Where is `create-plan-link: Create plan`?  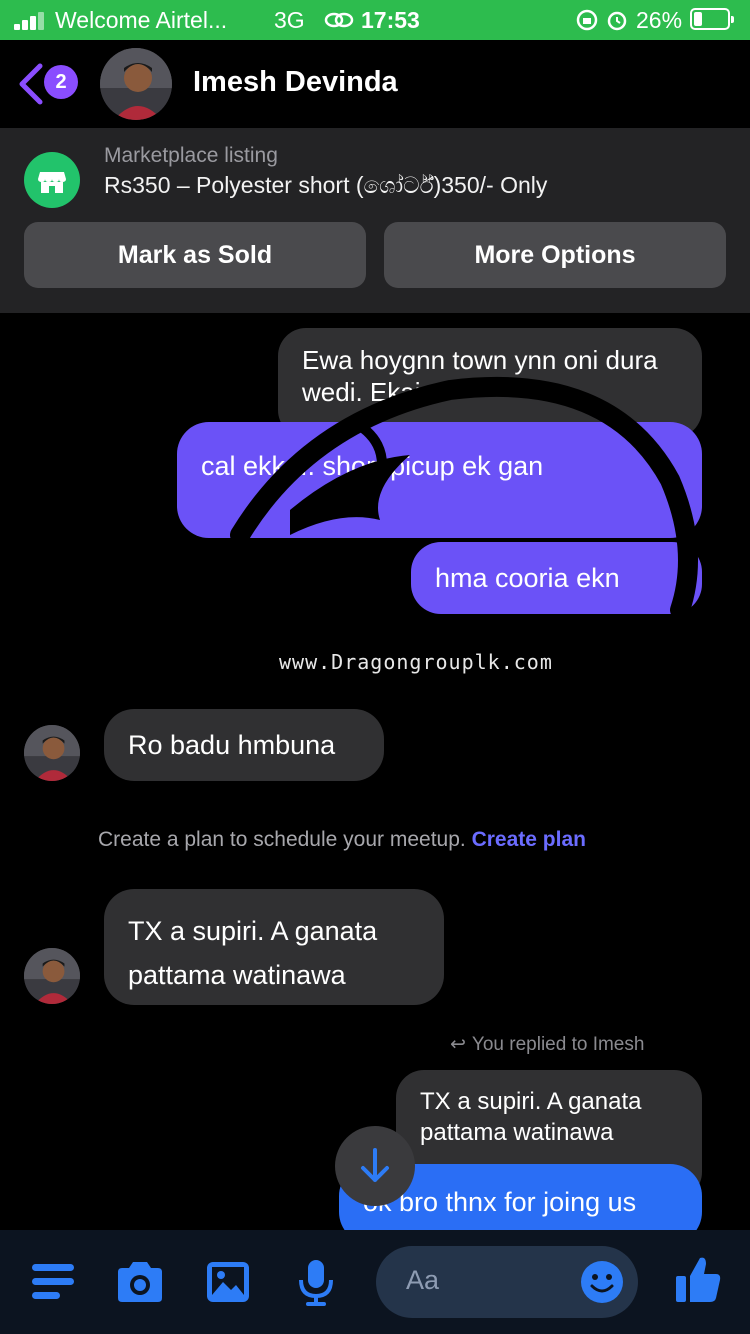
create-plan-link: Create plan is located at coordinates (529, 839).